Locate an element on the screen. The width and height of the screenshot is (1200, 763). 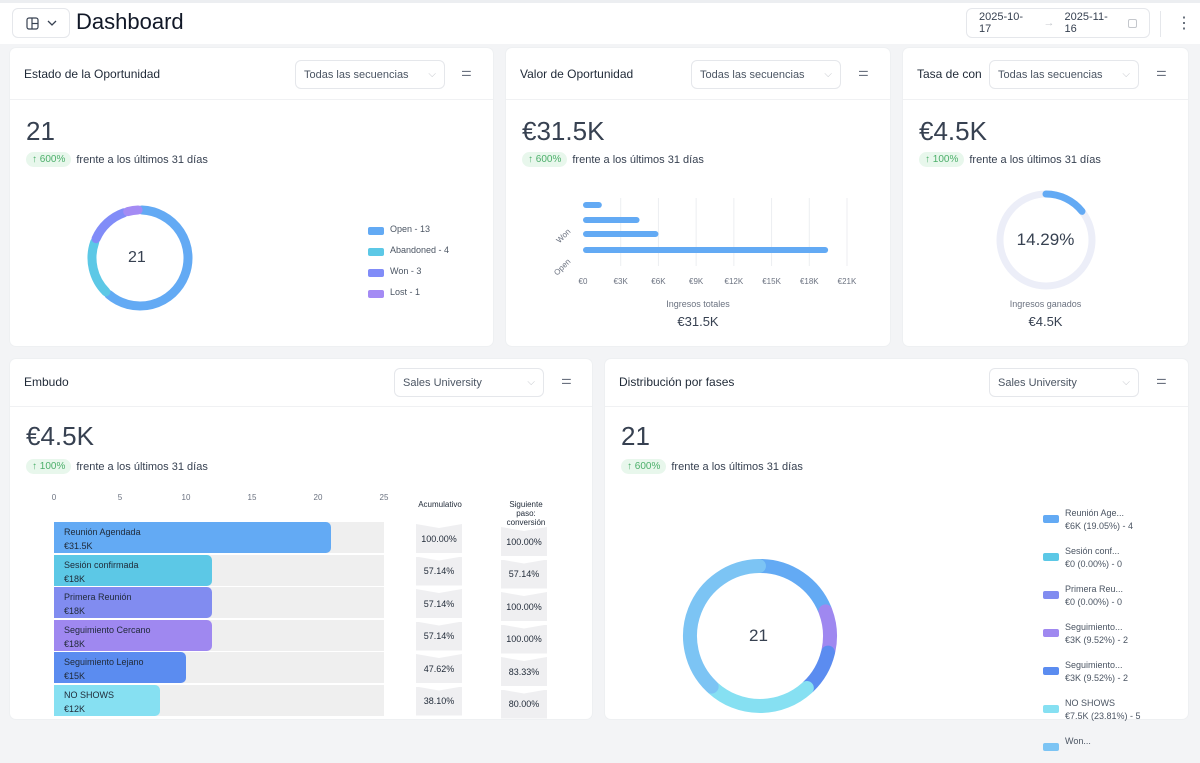
funnel-bar: Seguimiento Cercano €18K is located at coordinates (133, 635).